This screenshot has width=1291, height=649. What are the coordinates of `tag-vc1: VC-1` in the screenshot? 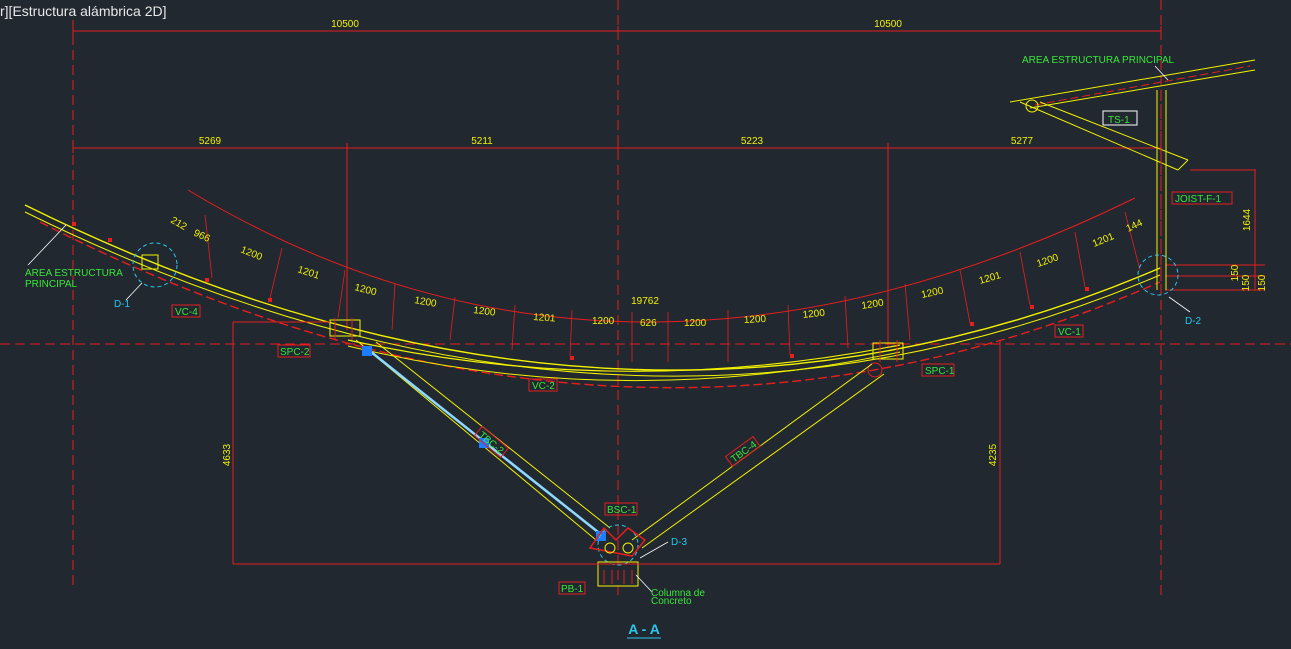 It's located at (1069, 332).